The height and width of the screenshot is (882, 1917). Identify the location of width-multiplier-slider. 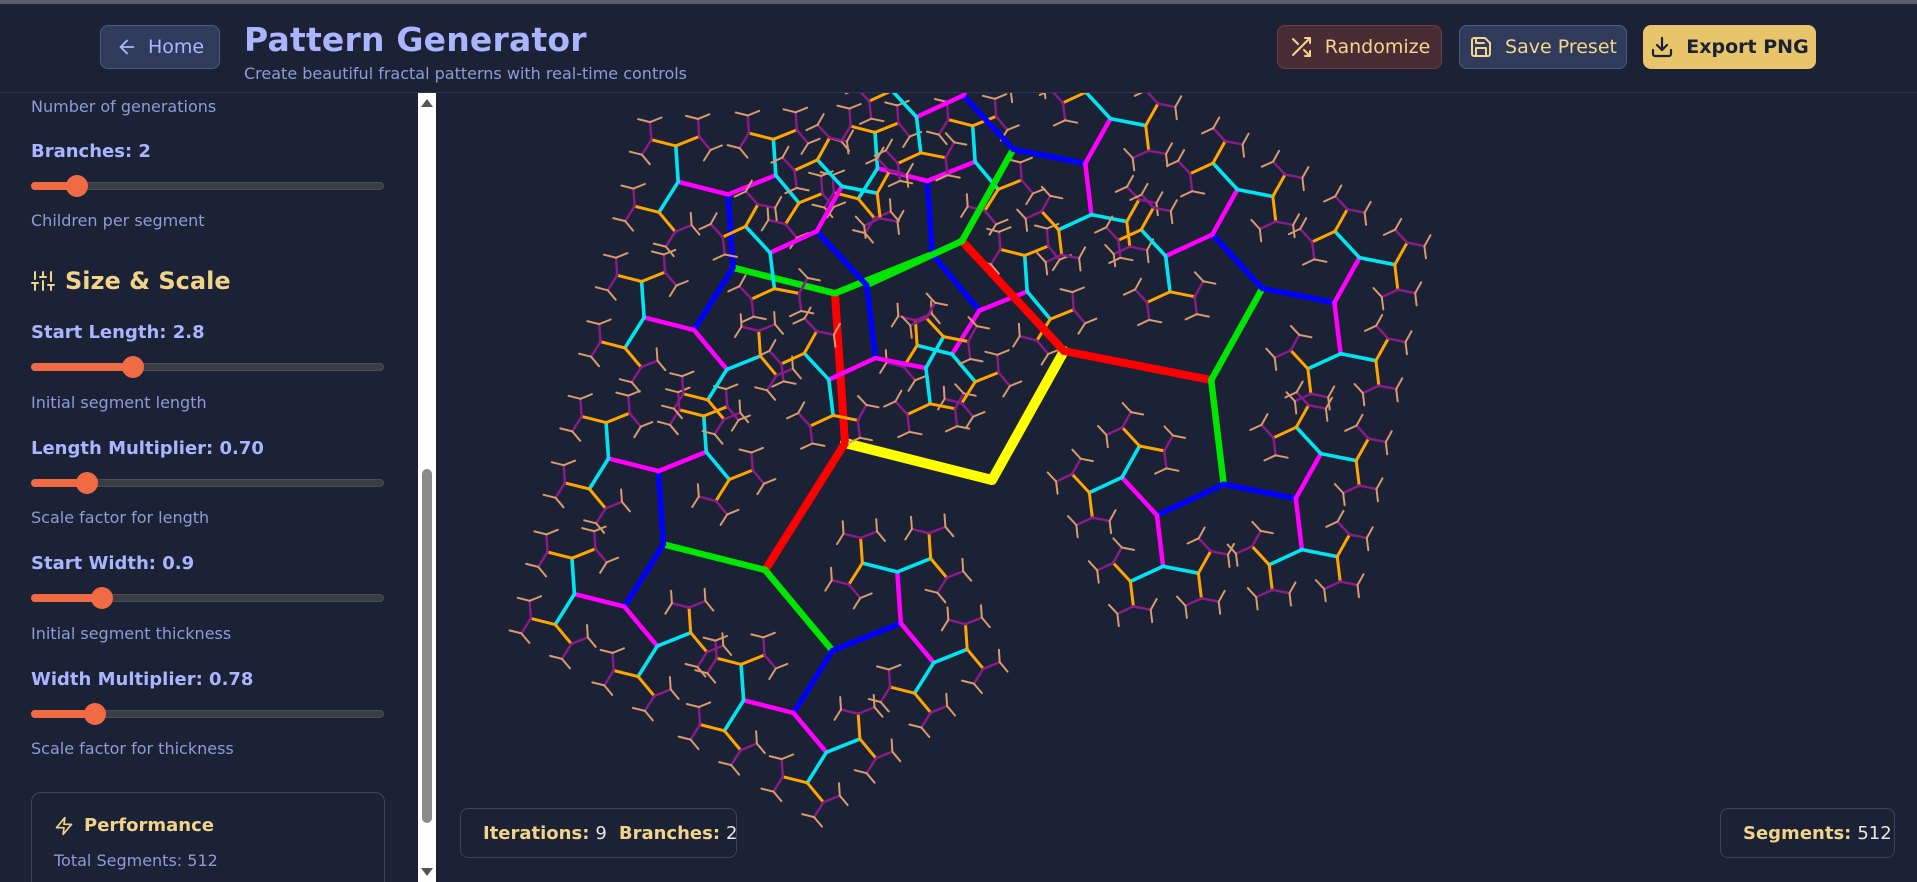
(207, 714).